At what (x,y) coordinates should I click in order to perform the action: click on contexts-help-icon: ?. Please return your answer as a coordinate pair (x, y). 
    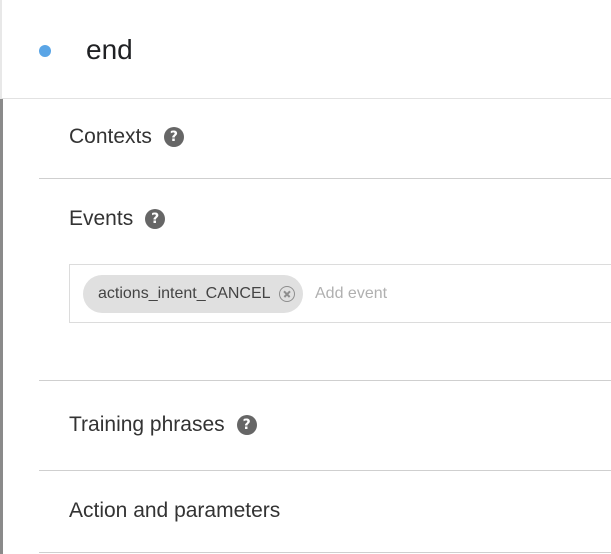
    Looking at the image, I should click on (173, 137).